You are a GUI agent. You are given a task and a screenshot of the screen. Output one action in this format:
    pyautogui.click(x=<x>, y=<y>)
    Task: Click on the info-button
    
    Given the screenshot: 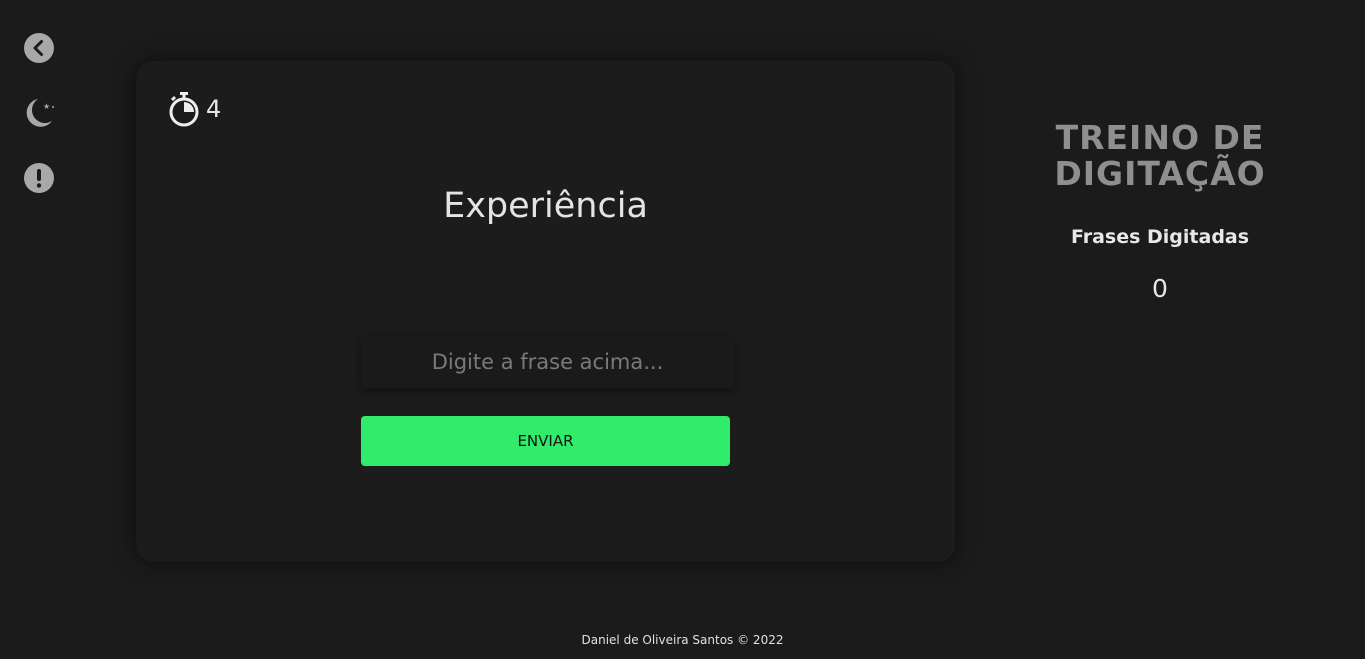 What is the action you would take?
    pyautogui.click(x=39, y=178)
    